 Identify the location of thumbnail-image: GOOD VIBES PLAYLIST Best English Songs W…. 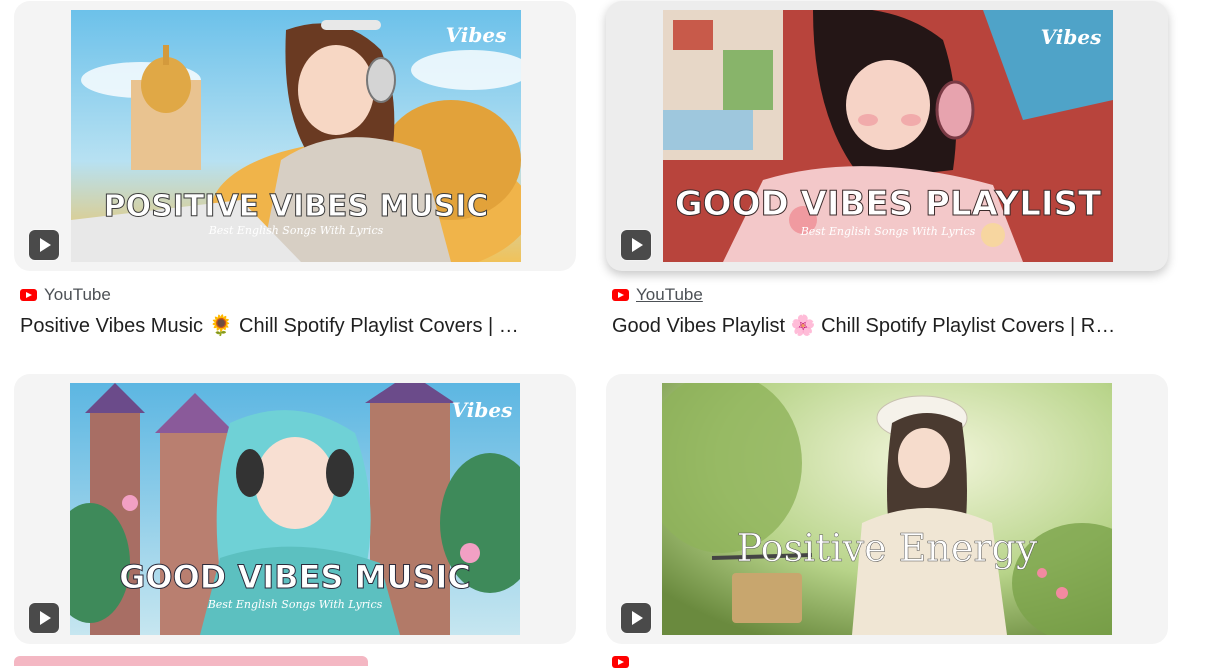
(888, 136).